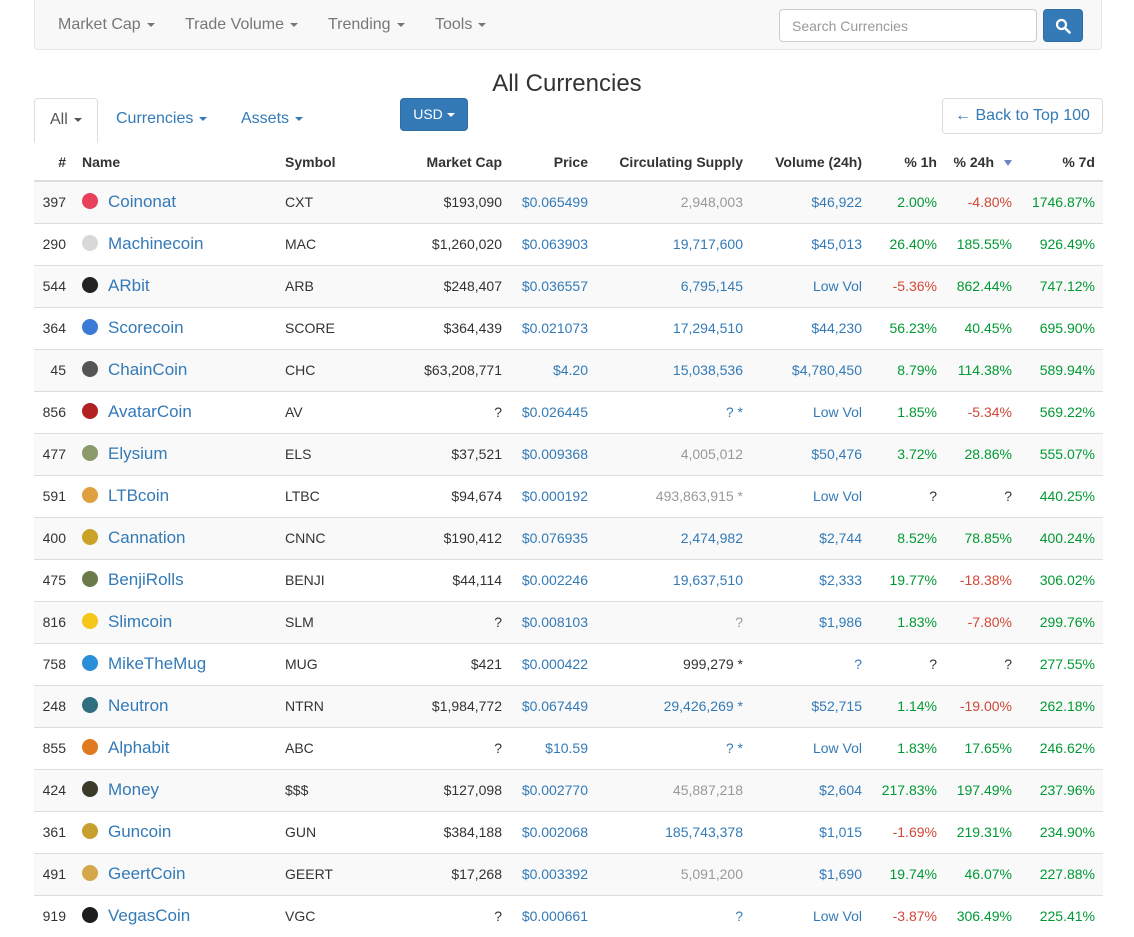 The height and width of the screenshot is (937, 1134). I want to click on currency-name-link: Neutron, so click(138, 705).